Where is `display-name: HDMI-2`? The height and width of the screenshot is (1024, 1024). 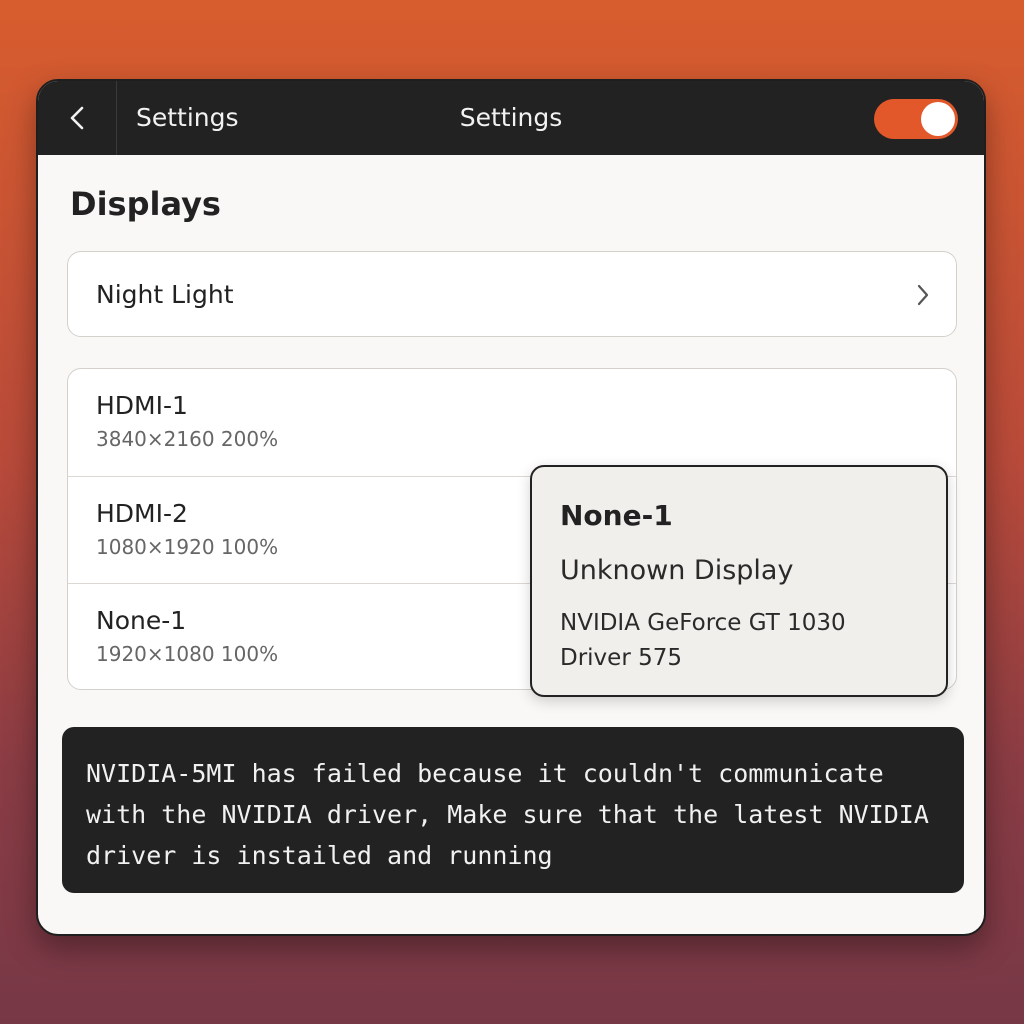
display-name: HDMI-2 is located at coordinates (142, 513).